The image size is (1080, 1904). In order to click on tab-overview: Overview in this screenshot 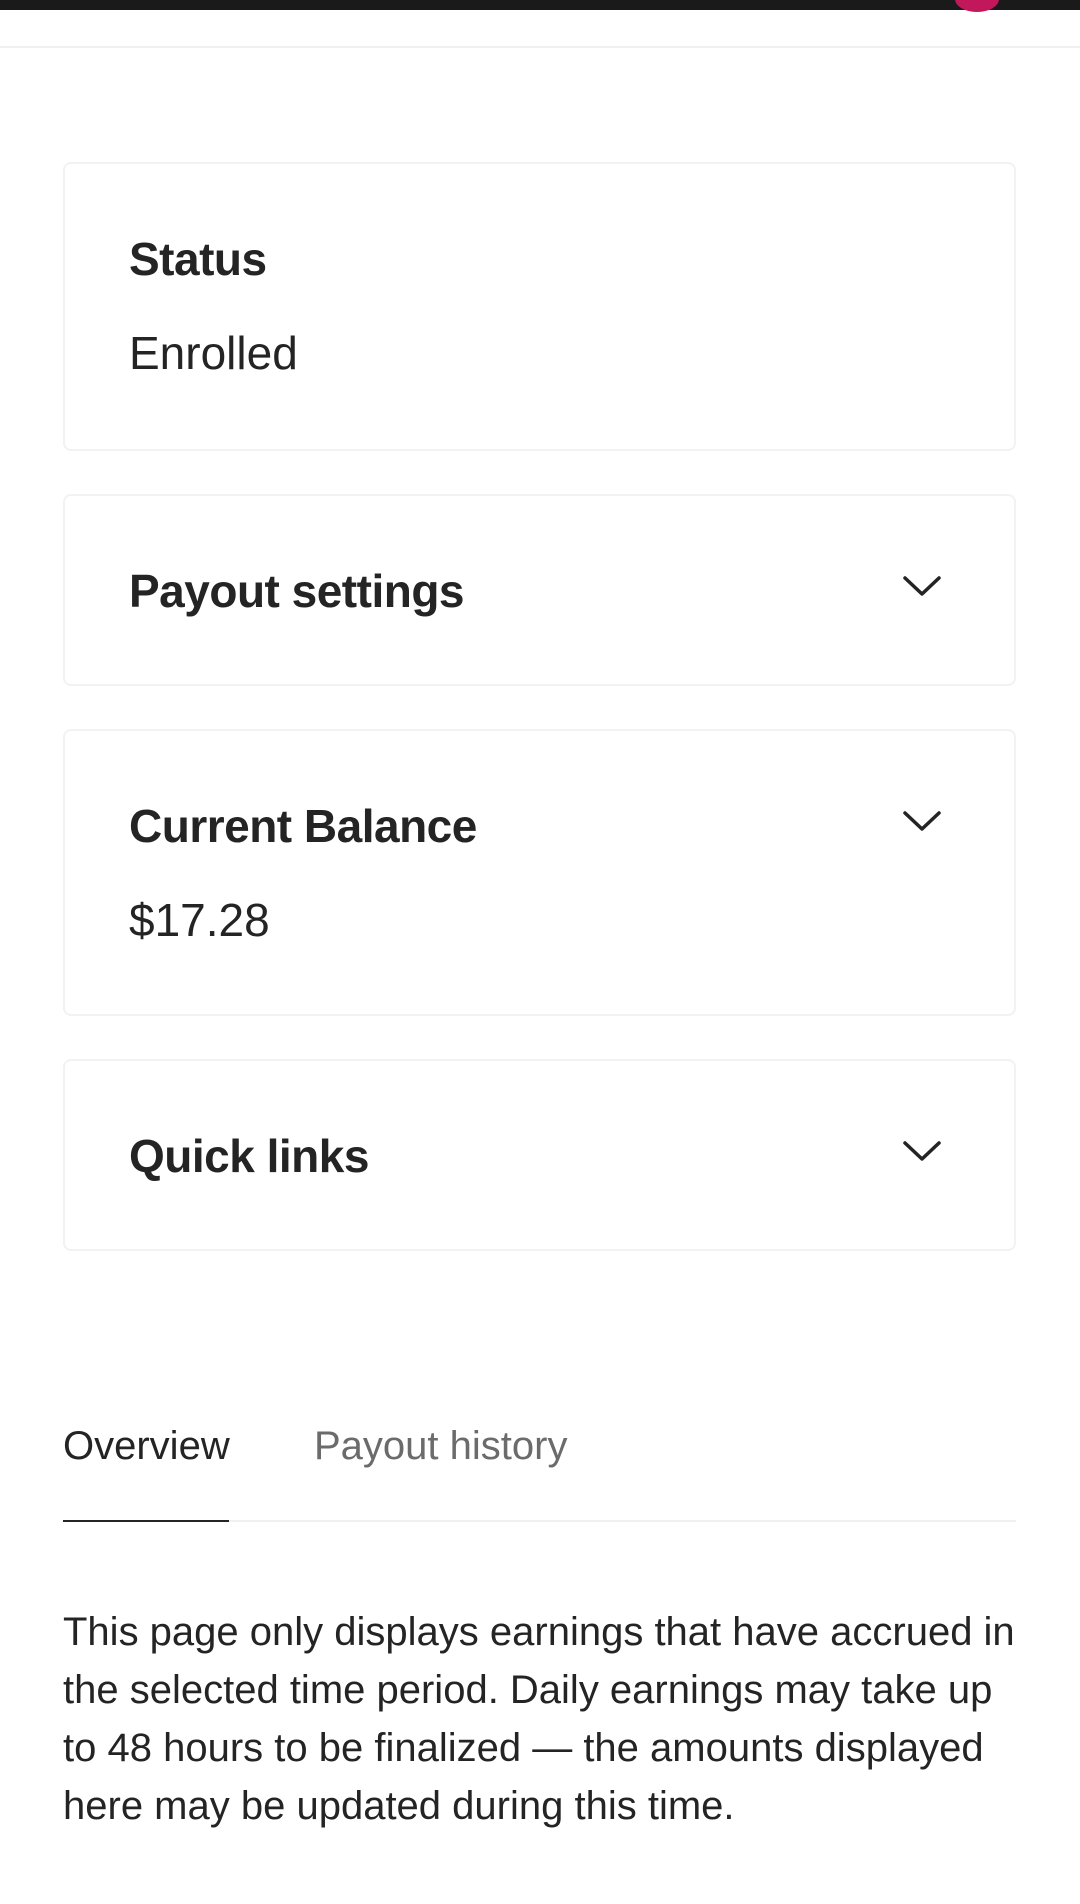, I will do `click(146, 1446)`.